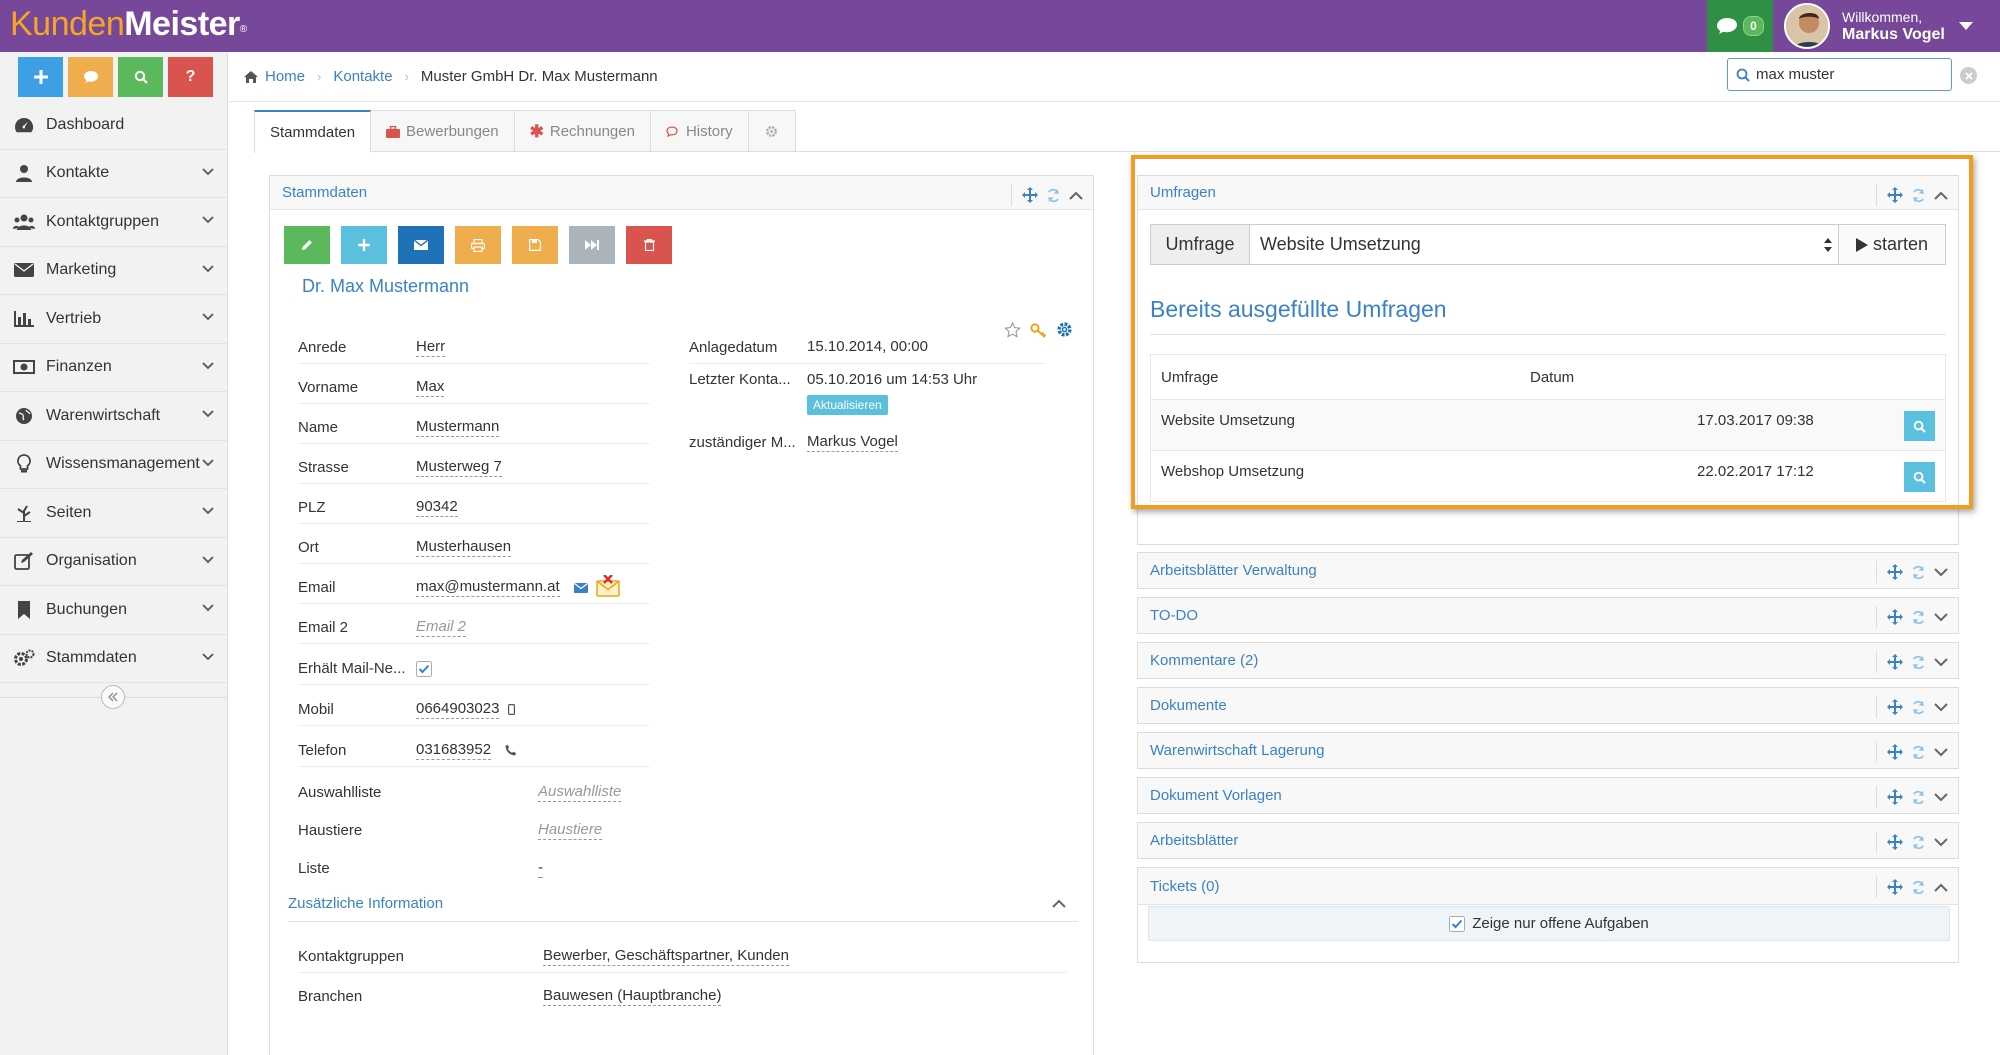 This screenshot has width=2000, height=1055. Describe the element at coordinates (1548, 795) in the screenshot. I see `panel-dokument-vorlagen: Dokument Vorlagen` at that location.